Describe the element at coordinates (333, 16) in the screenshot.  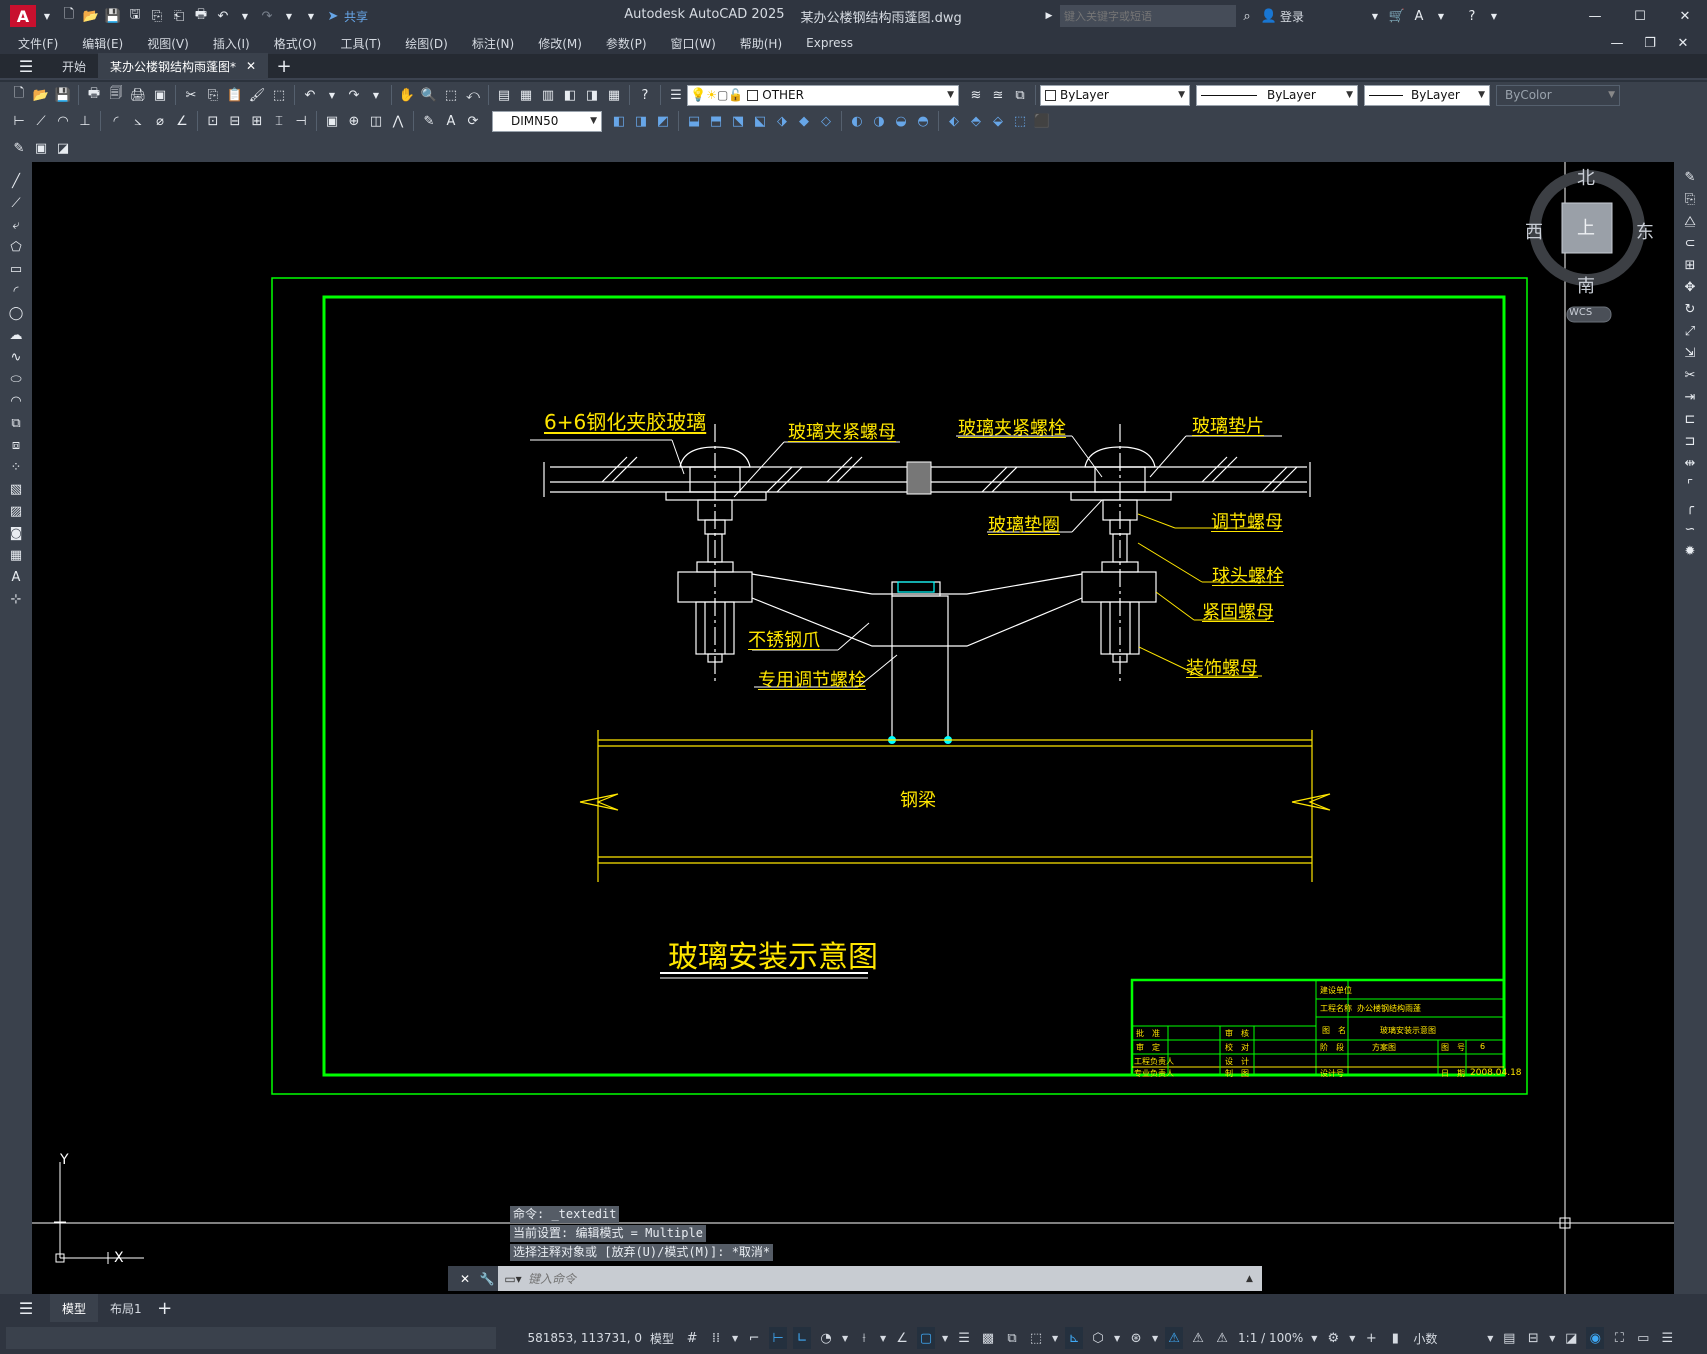
I see `share-icon: ➤` at that location.